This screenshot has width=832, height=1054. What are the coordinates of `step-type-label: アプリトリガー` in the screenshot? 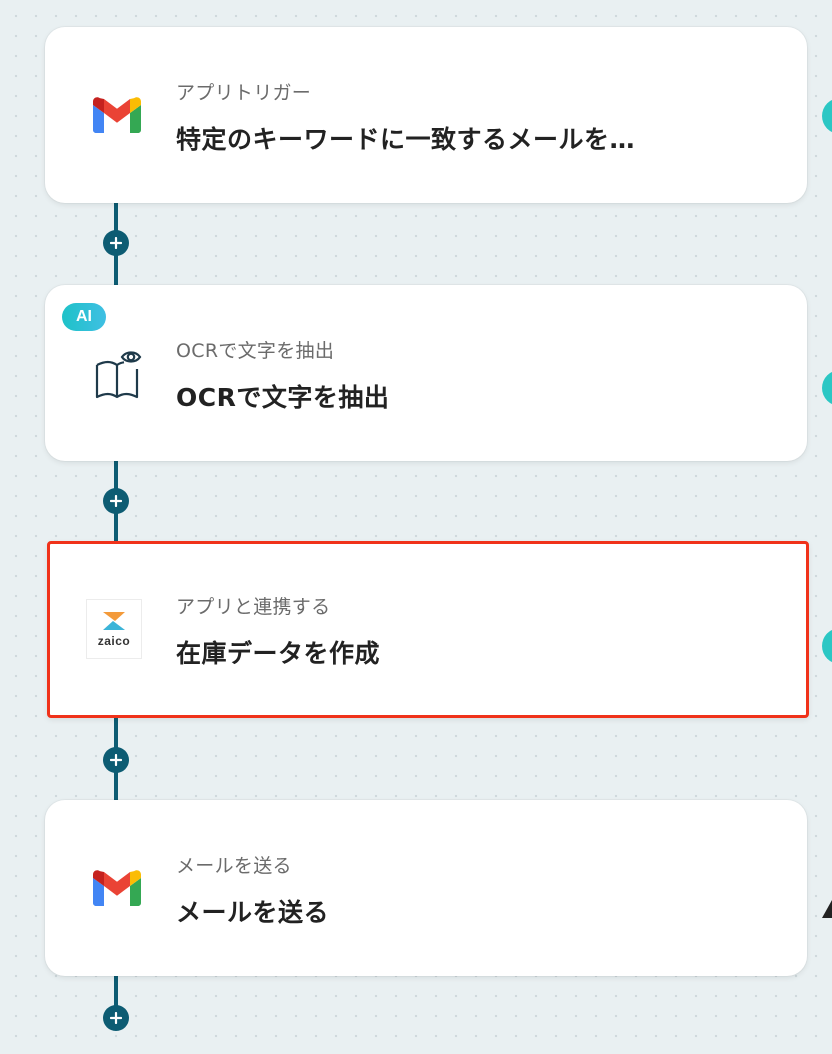 It's located at (244, 93).